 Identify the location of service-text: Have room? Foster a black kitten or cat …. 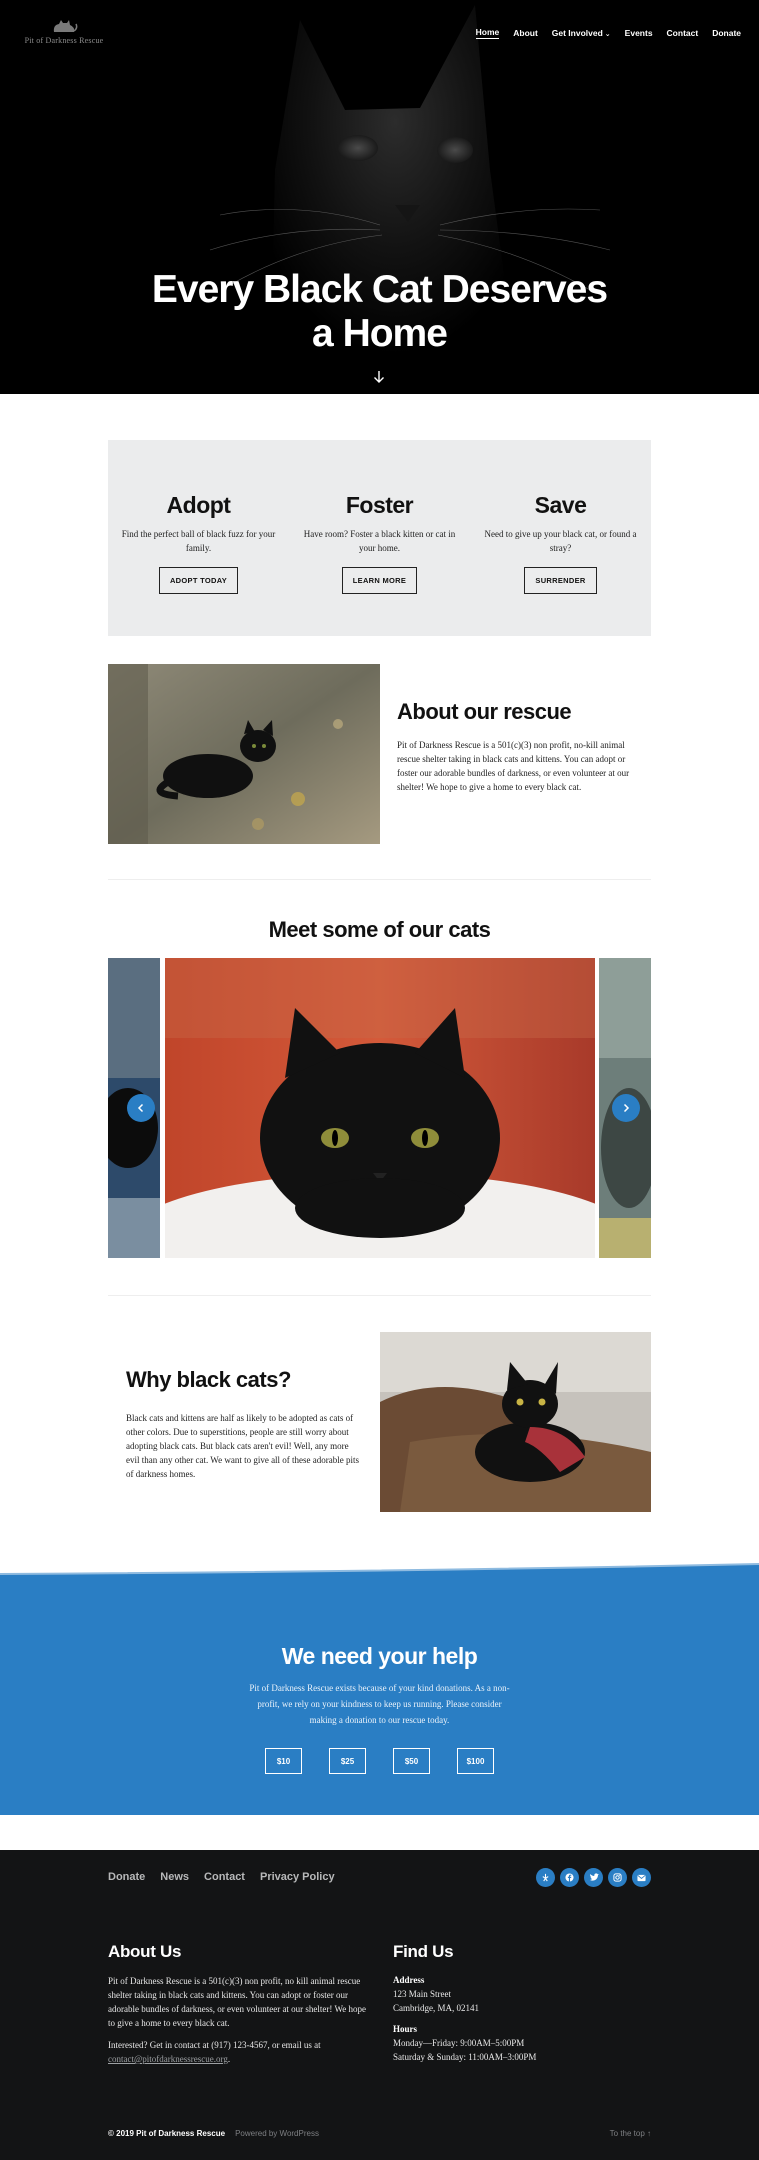
(379, 541).